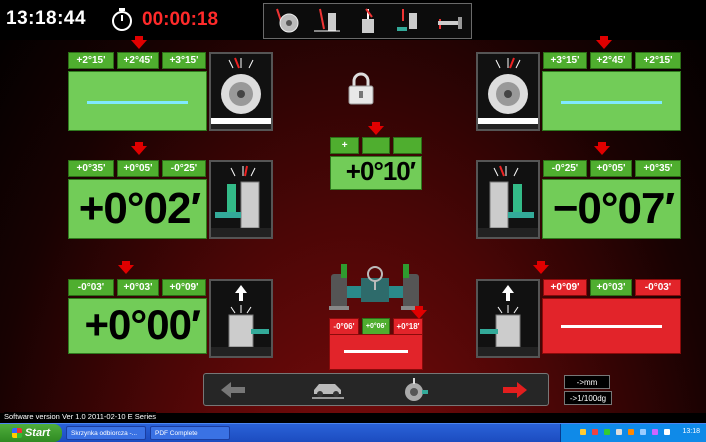  What do you see at coordinates (284, 21) in the screenshot?
I see `camber-mode-icon` at bounding box center [284, 21].